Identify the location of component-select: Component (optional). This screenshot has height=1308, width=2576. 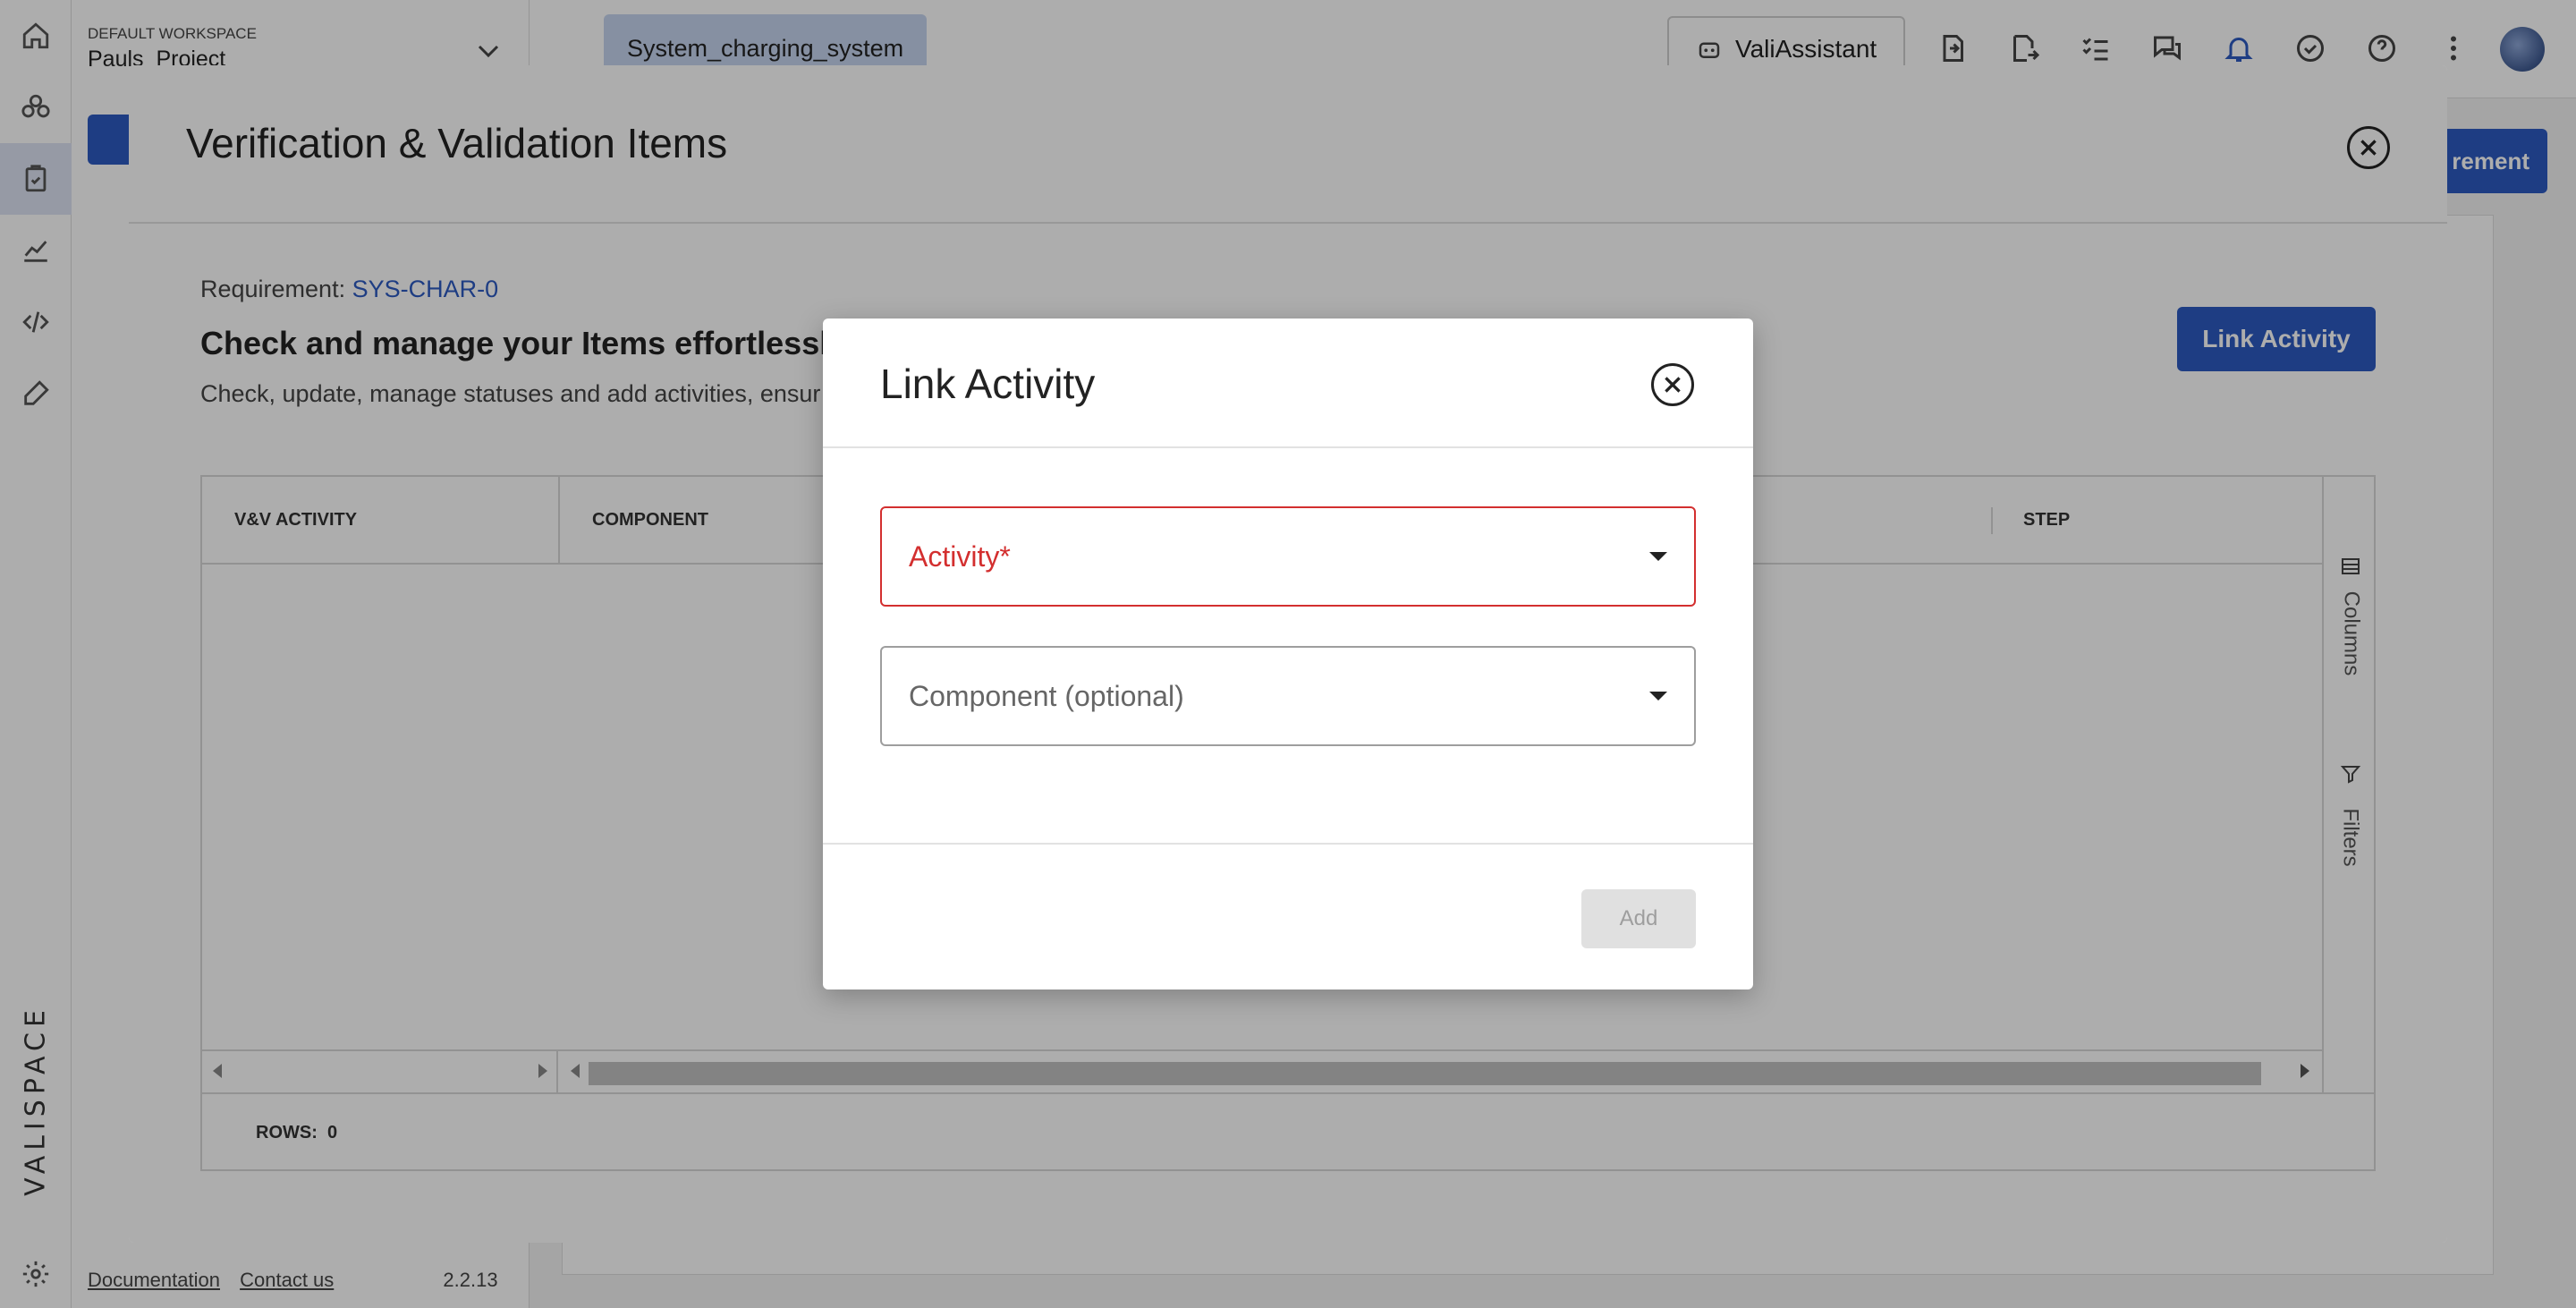
(1288, 696).